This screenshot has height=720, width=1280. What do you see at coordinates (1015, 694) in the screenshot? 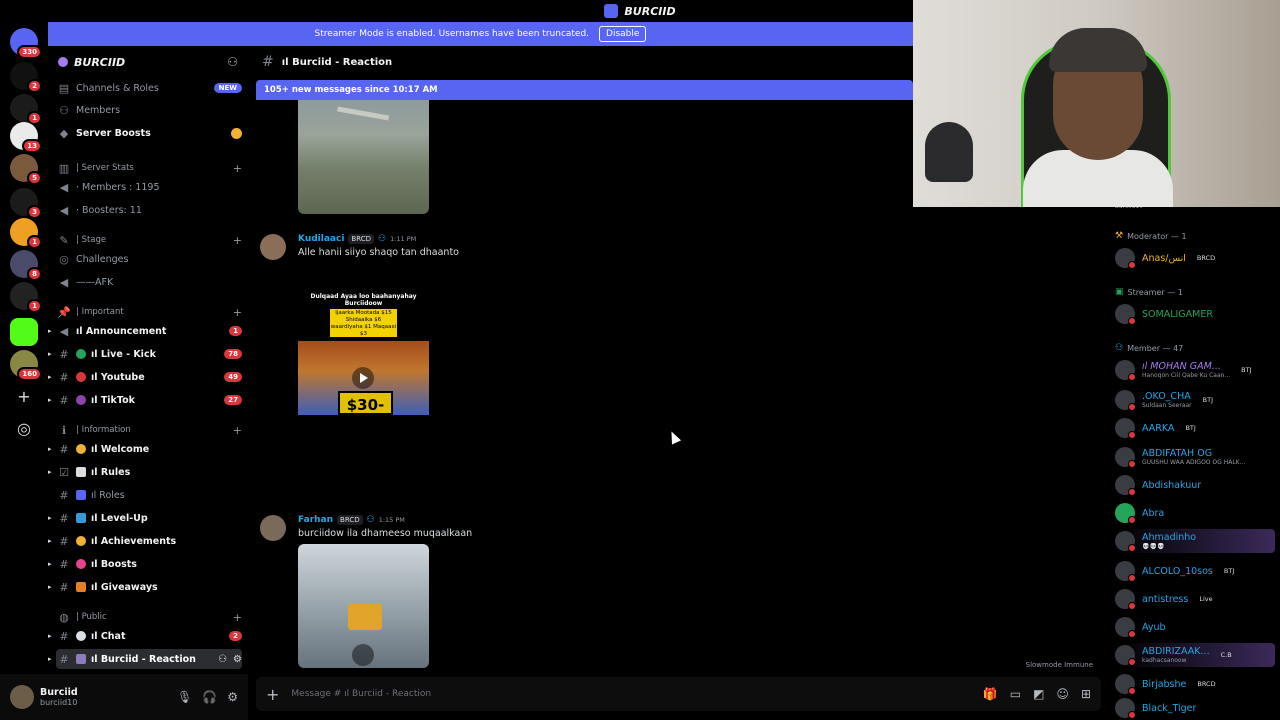
I see `gif-icon: ▭` at bounding box center [1015, 694].